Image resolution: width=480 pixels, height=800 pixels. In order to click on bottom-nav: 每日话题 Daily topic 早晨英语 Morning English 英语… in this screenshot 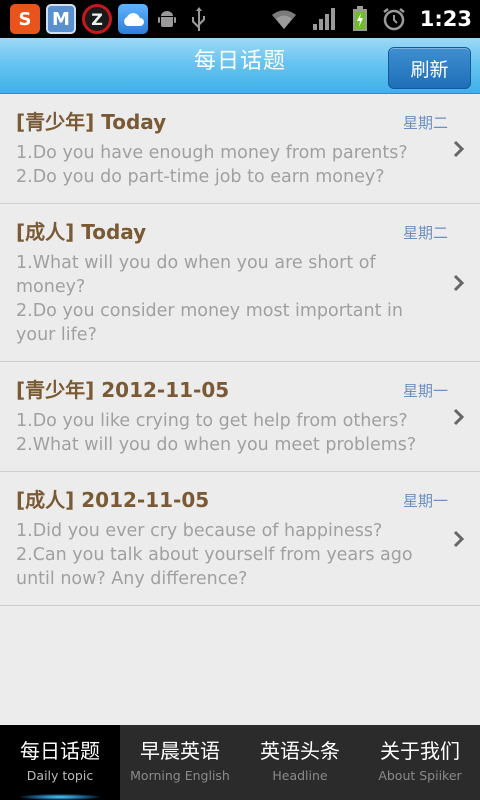, I will do `click(240, 762)`.